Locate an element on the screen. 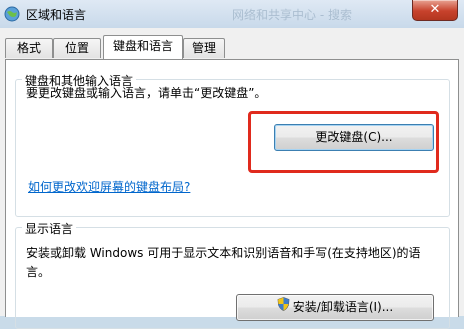  close-icon: ✕ is located at coordinates (435, 9).